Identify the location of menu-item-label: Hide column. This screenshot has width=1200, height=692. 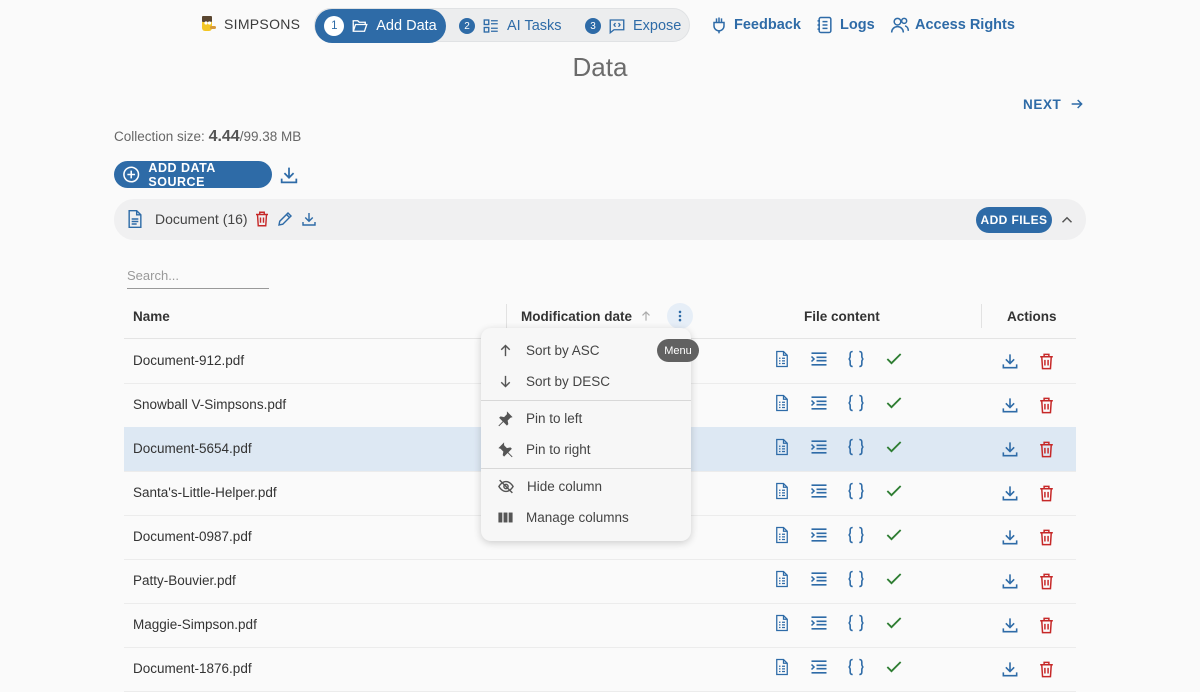
(565, 486).